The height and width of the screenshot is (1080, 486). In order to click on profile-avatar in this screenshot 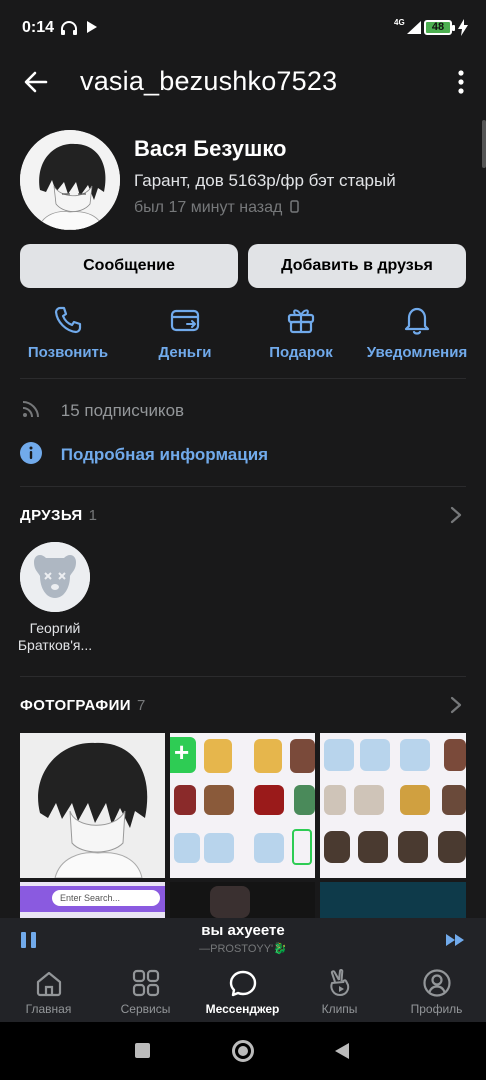, I will do `click(70, 180)`.